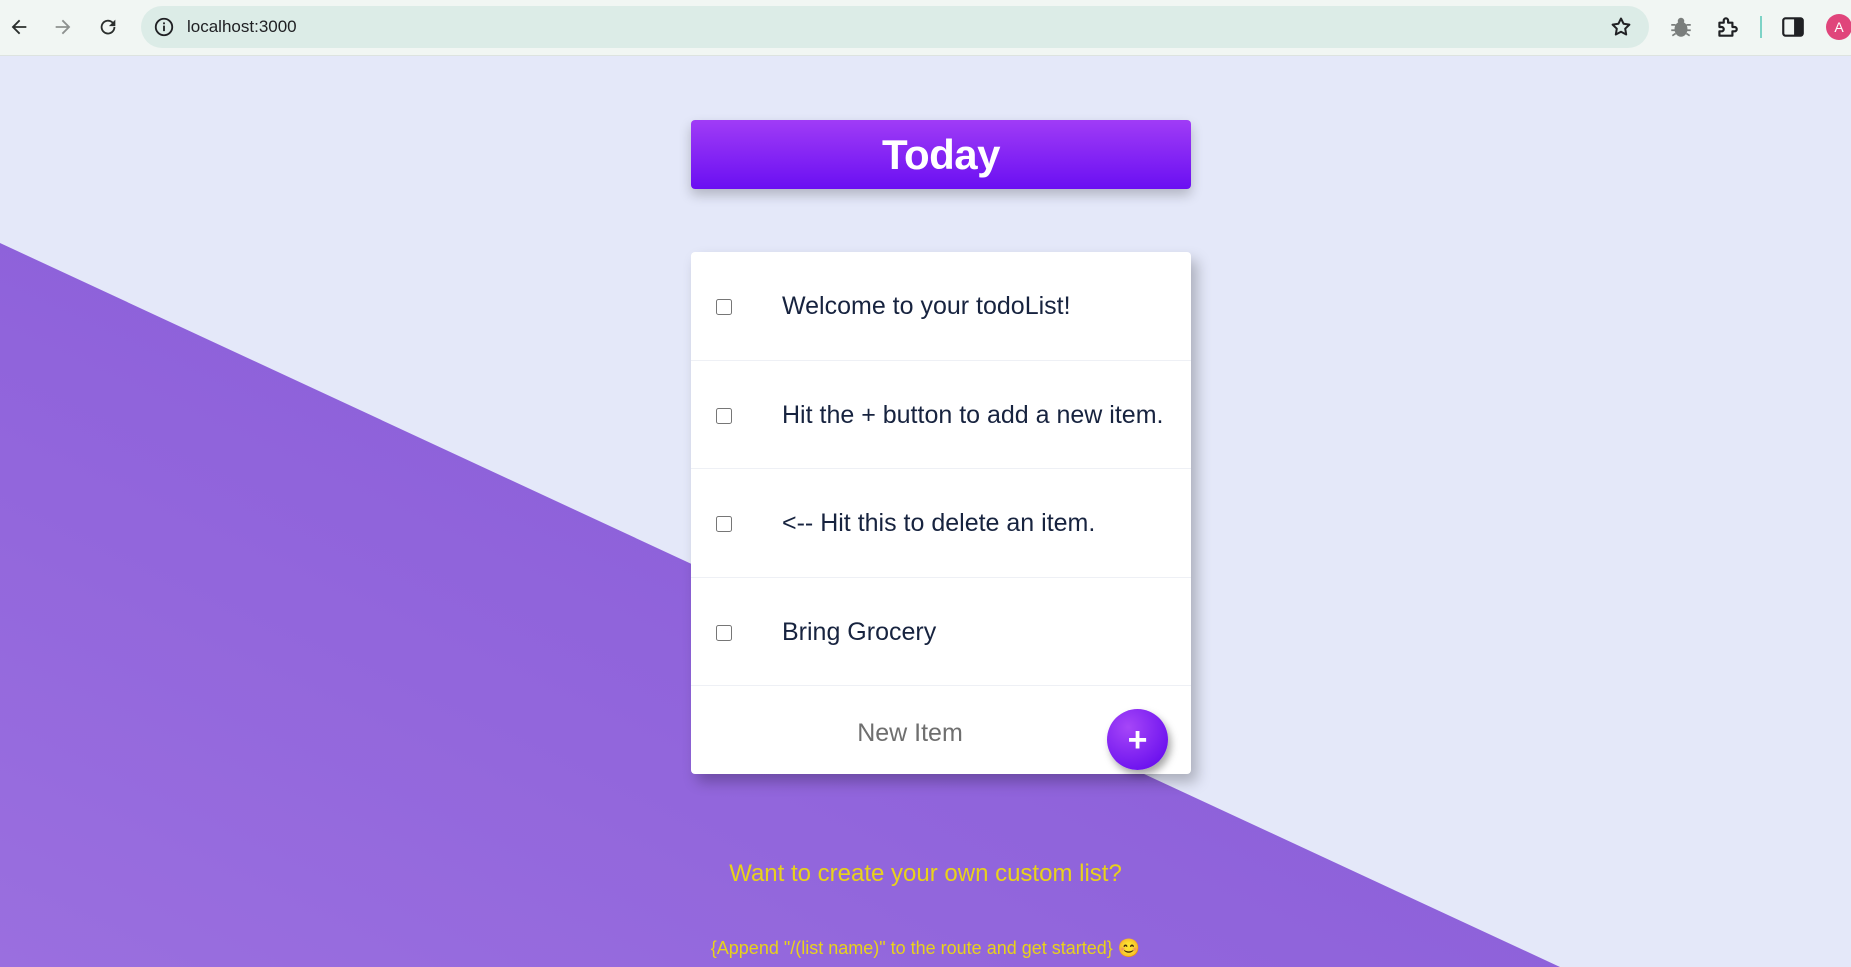 The height and width of the screenshot is (967, 1851). What do you see at coordinates (926, 306) in the screenshot?
I see `item-text: Welcome to your todoList!` at bounding box center [926, 306].